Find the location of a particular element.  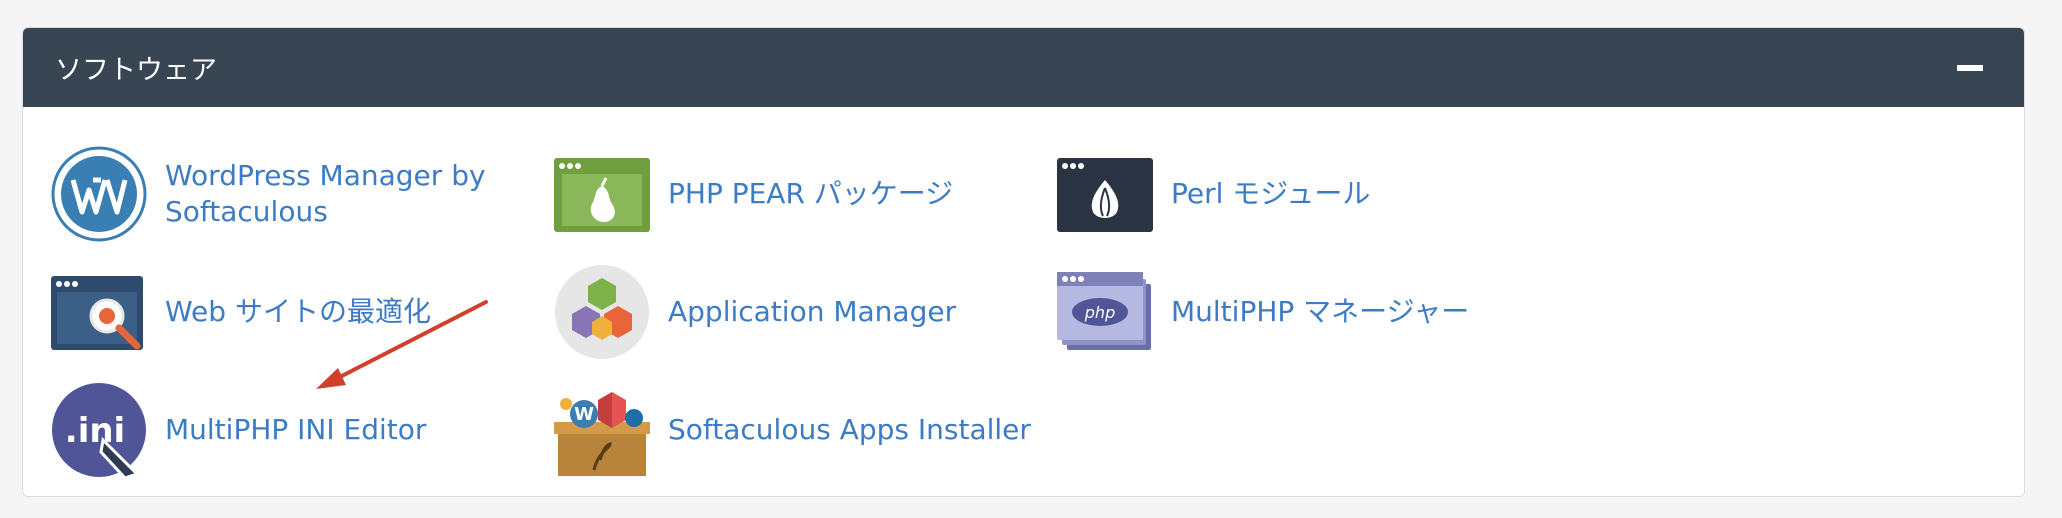

item-multiphp-ini-editor: .ini MultiPHP INI Editor is located at coordinates (238, 430).